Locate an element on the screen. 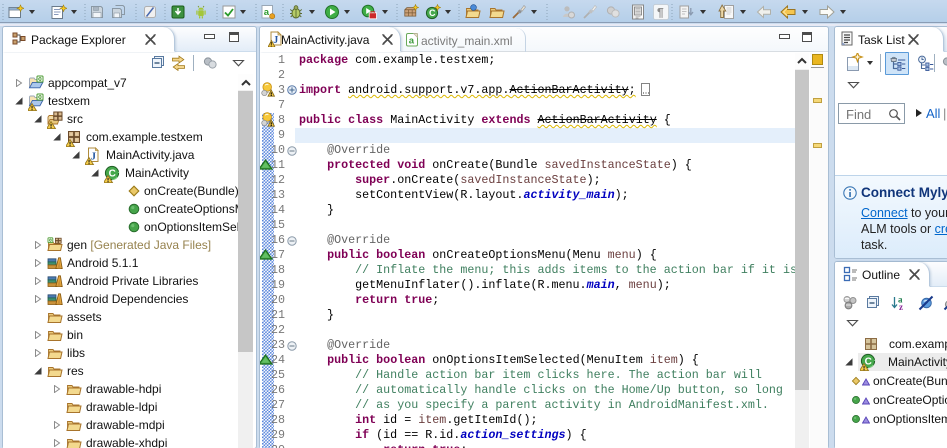 The height and width of the screenshot is (448, 947). svg-text: C is located at coordinates (432, 13).